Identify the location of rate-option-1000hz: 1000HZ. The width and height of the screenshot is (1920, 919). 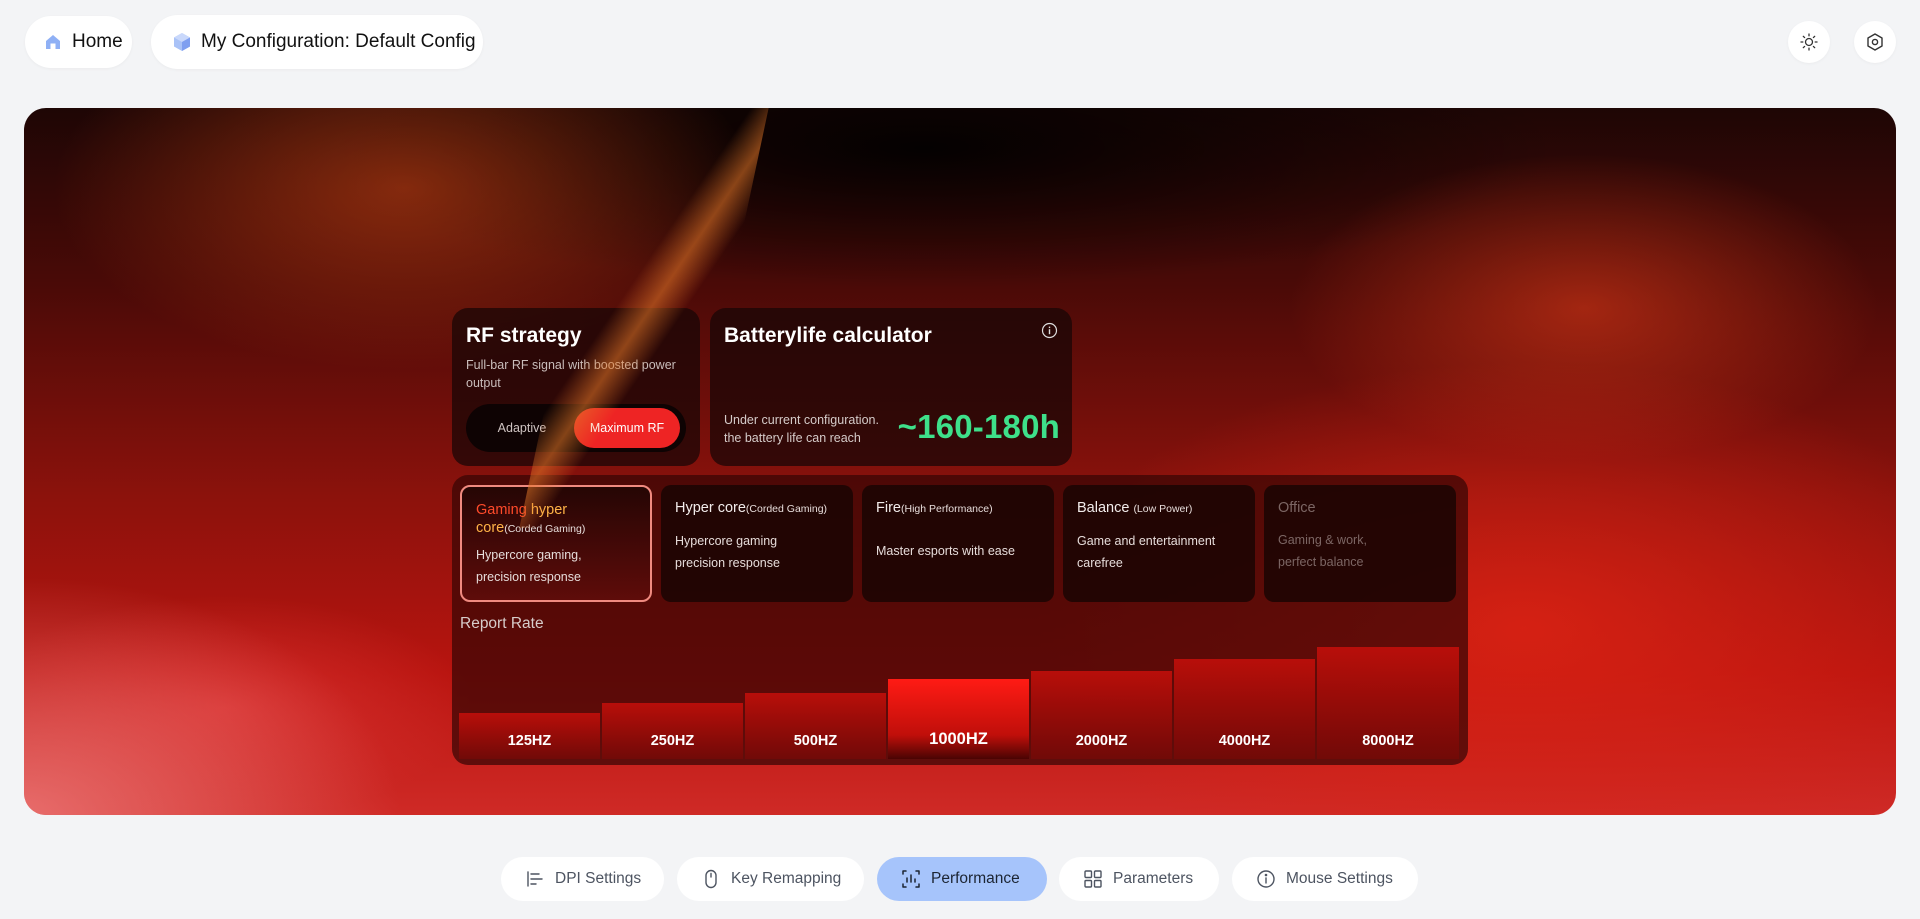
(958, 719).